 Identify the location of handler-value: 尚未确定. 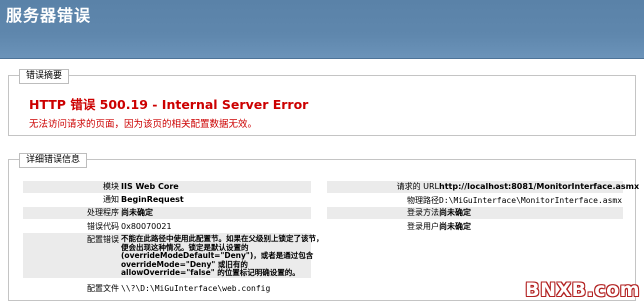
(137, 212).